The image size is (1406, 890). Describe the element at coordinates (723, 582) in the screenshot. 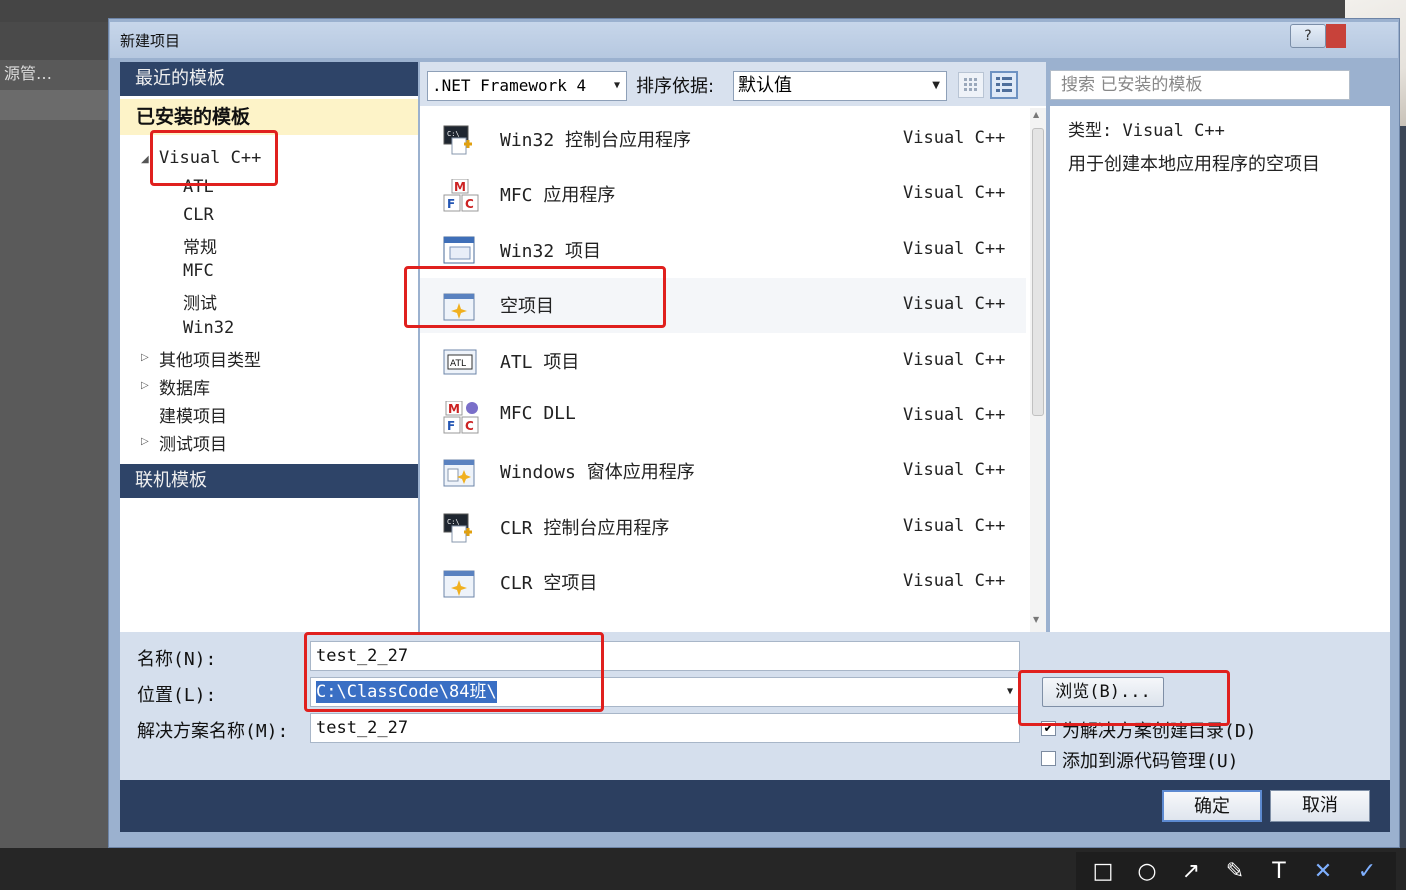

I see `template-row: CLR 空项目 Visual C++` at that location.